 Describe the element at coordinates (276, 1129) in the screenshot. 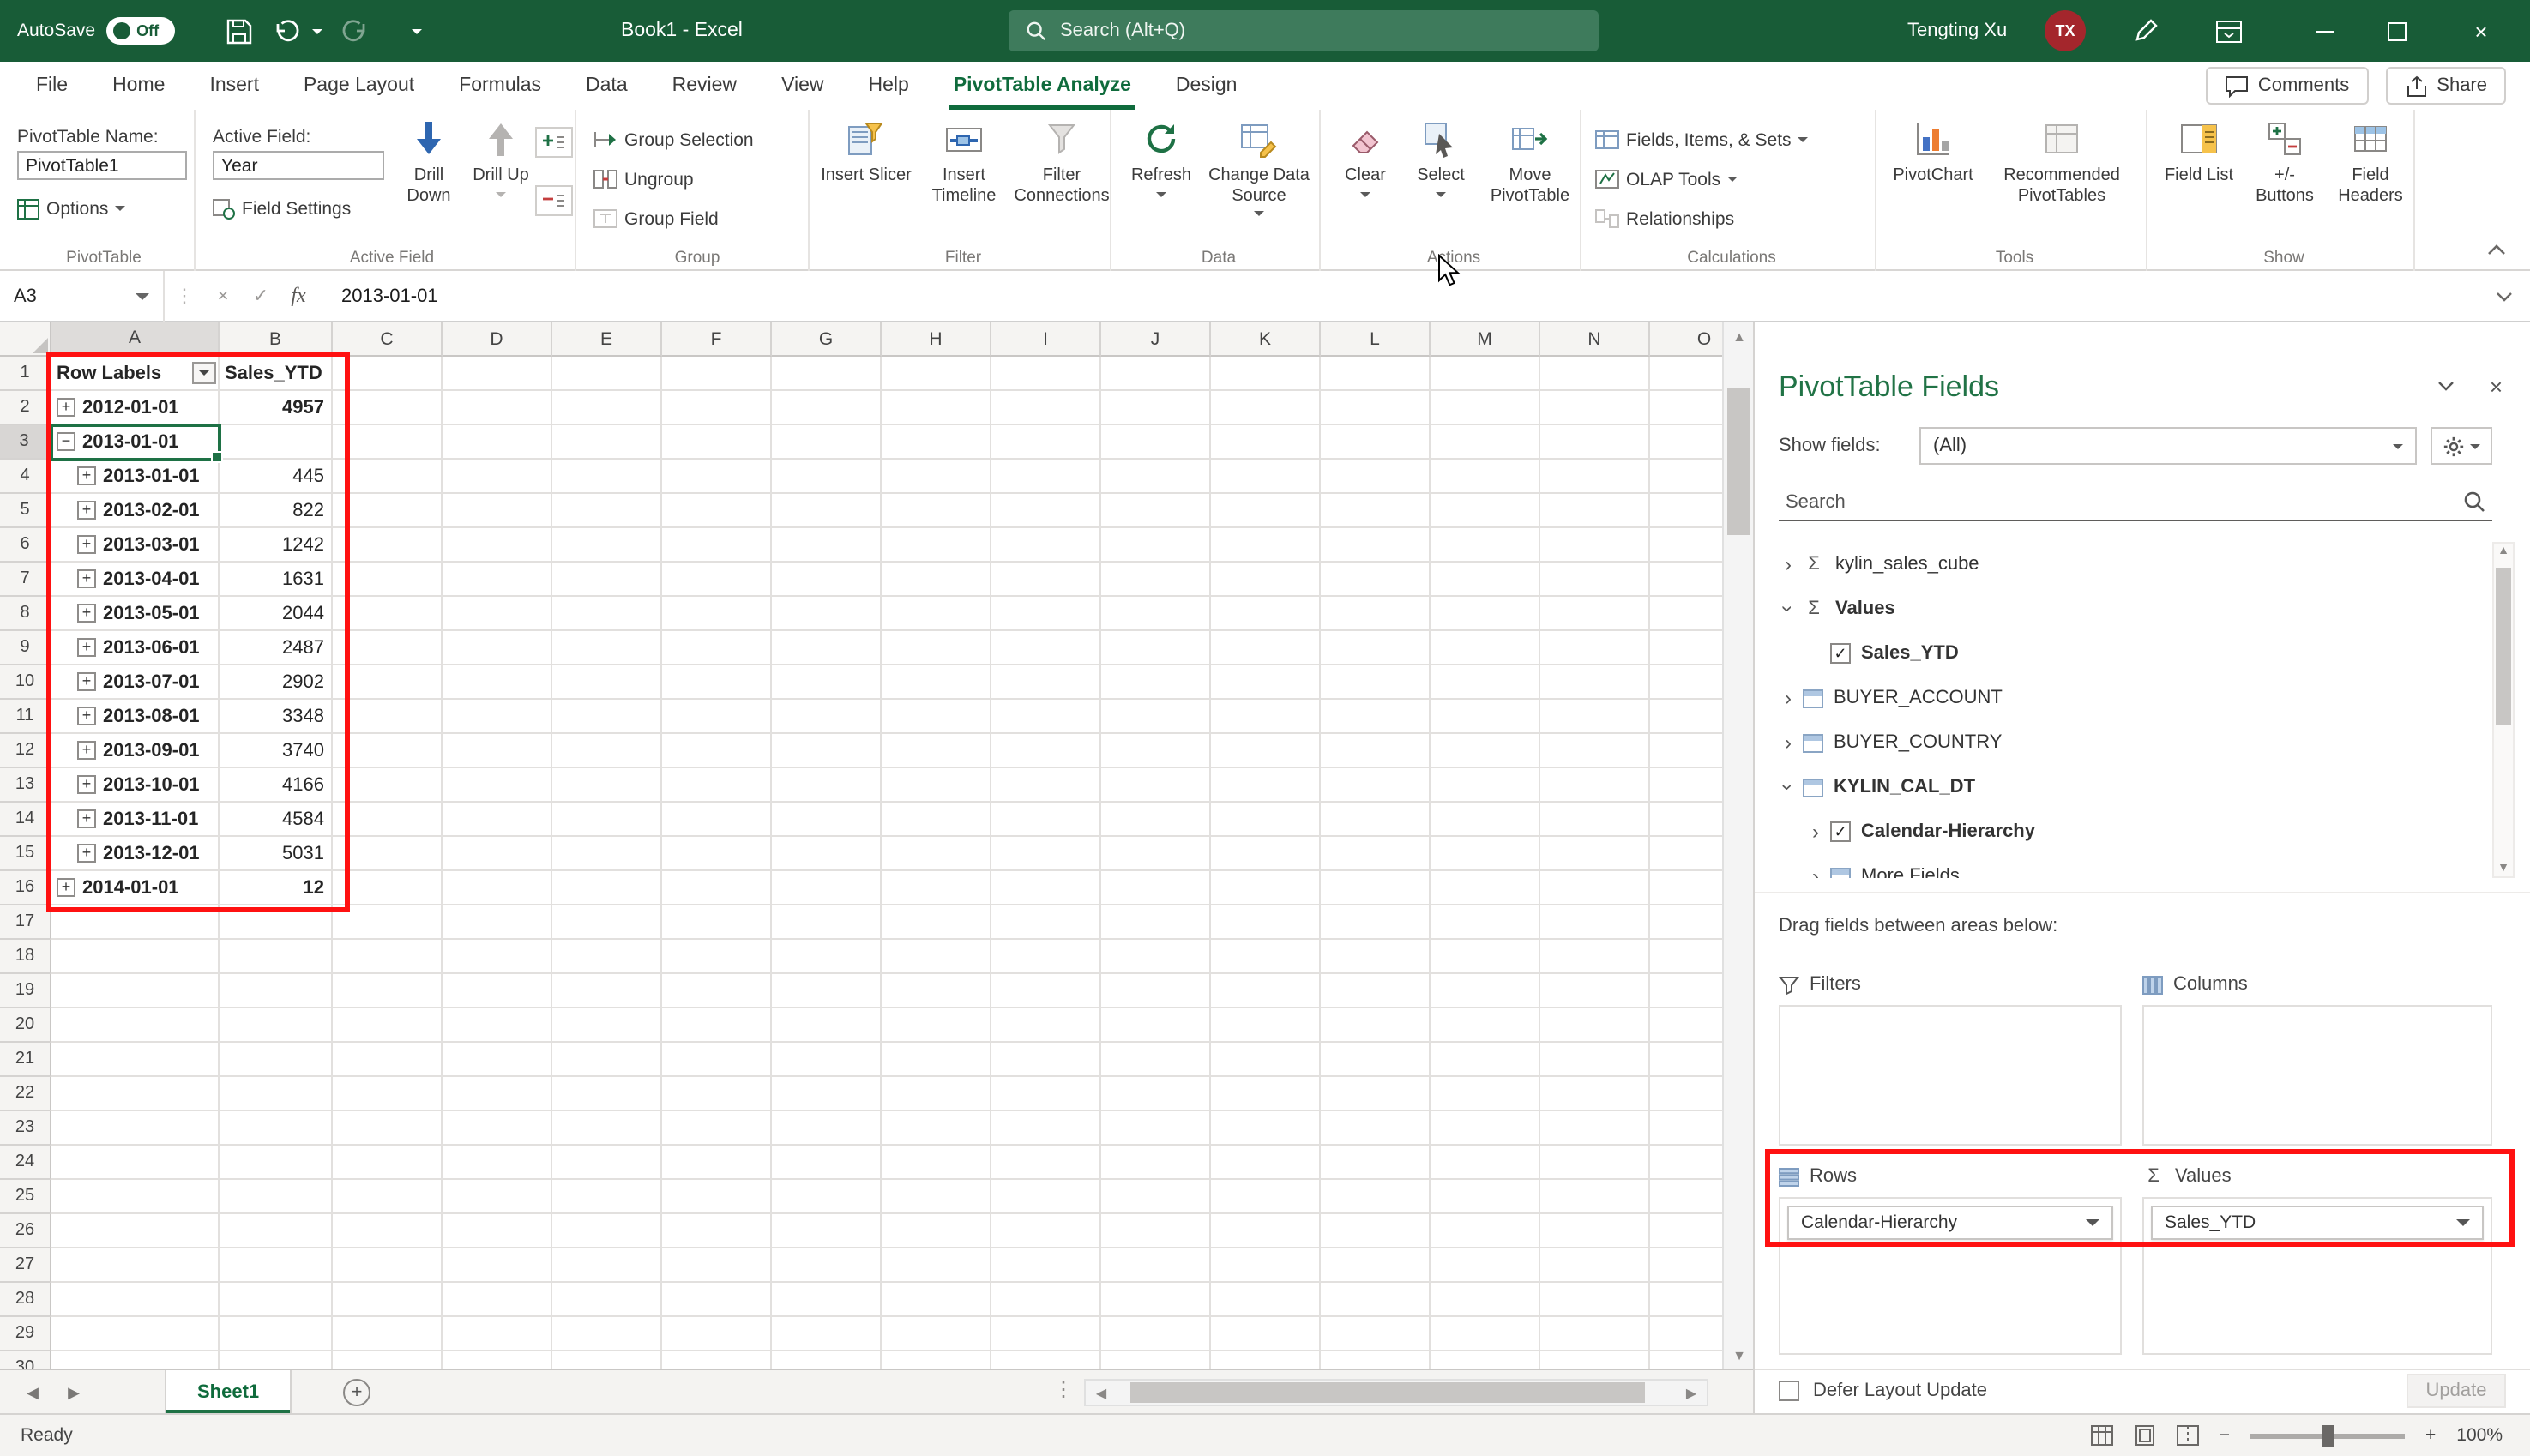

I see `cell-B23` at that location.